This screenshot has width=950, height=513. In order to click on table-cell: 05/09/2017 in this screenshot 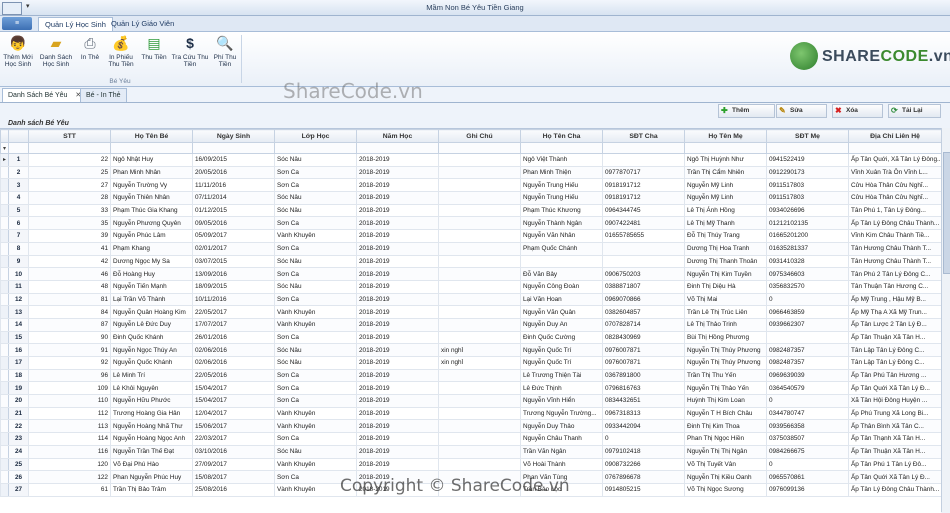, I will do `click(233, 236)`.